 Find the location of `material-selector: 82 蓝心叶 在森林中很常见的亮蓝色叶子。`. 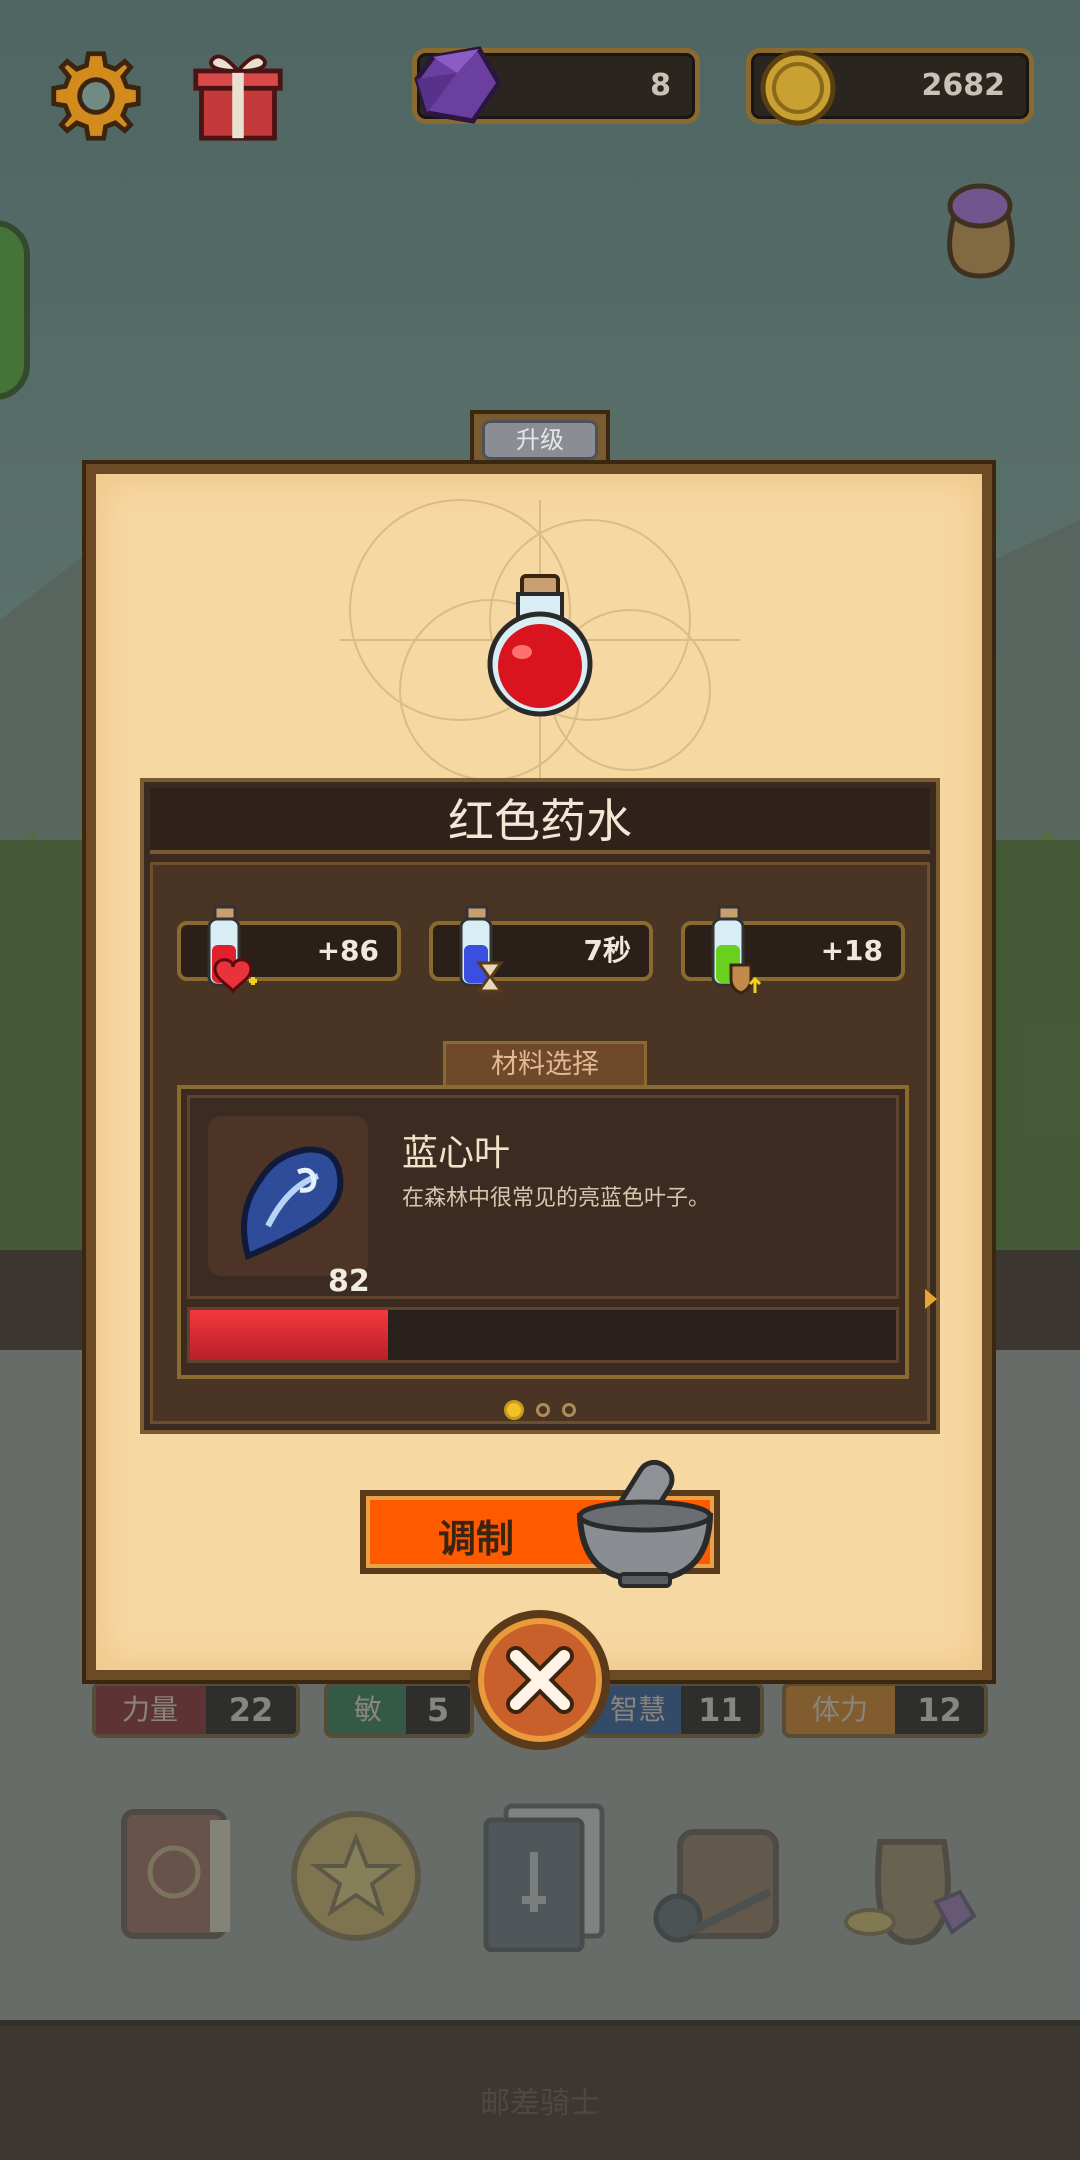

material-selector: 82 蓝心叶 在森林中很常见的亮蓝色叶子。 is located at coordinates (543, 1232).